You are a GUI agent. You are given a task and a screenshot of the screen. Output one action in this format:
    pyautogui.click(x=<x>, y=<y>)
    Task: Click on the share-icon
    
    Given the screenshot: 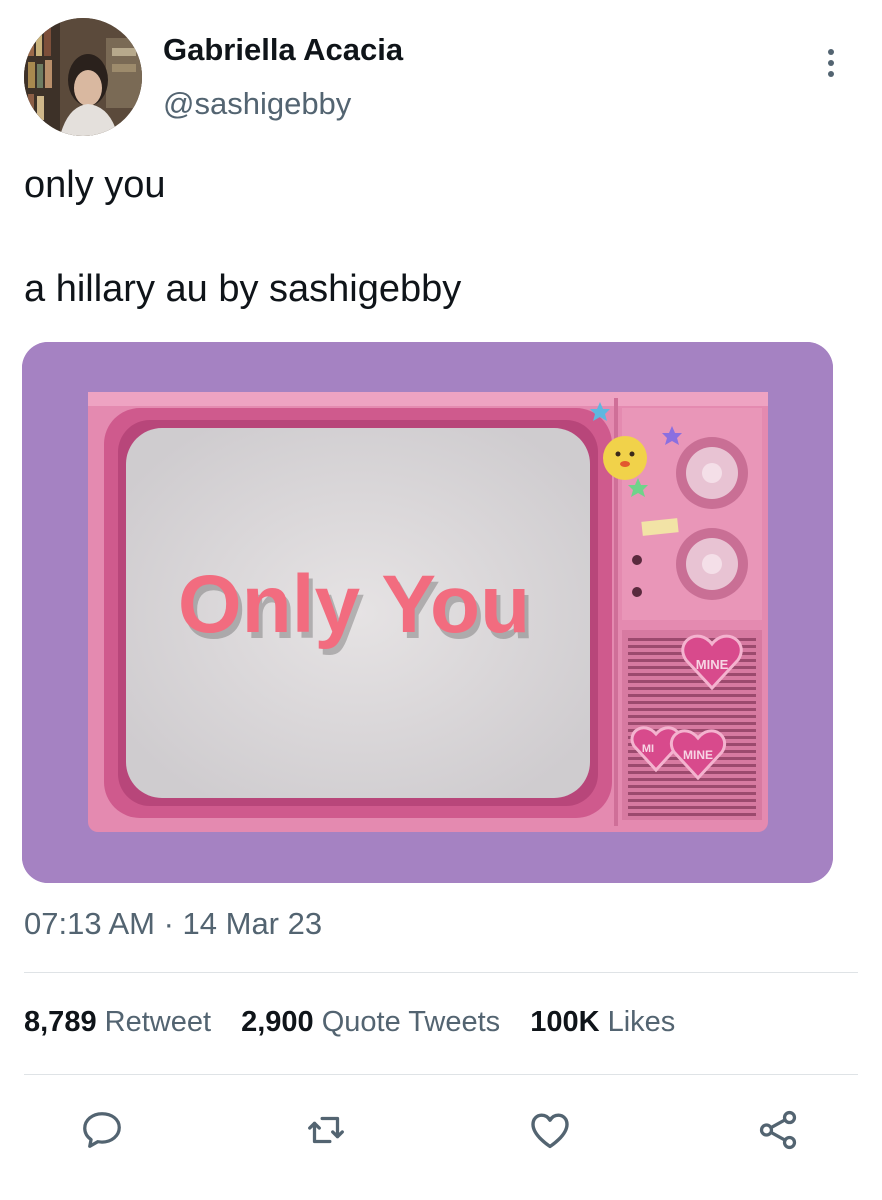 What is the action you would take?
    pyautogui.click(x=778, y=1130)
    